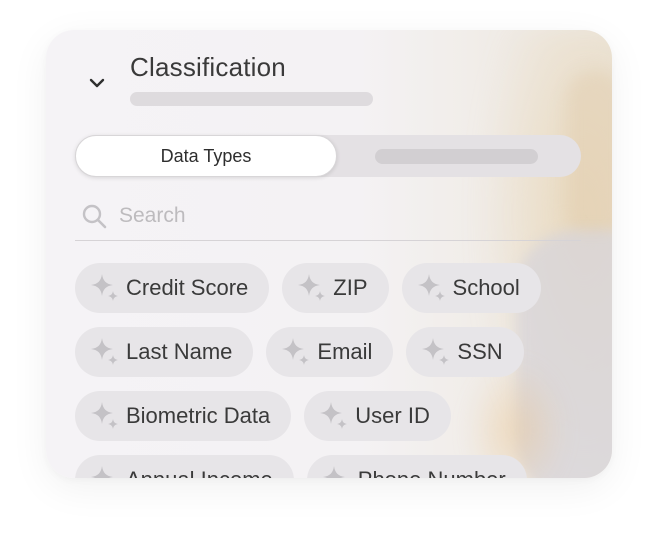 The height and width of the screenshot is (541, 657). Describe the element at coordinates (179, 351) in the screenshot. I see `tag-label: Last Name` at that location.